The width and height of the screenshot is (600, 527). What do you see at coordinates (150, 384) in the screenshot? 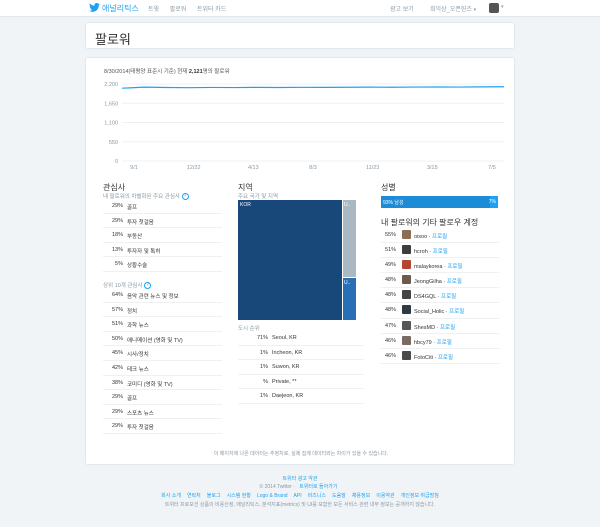
I see `row-label: 코미디 (영화 및 TV)` at bounding box center [150, 384].